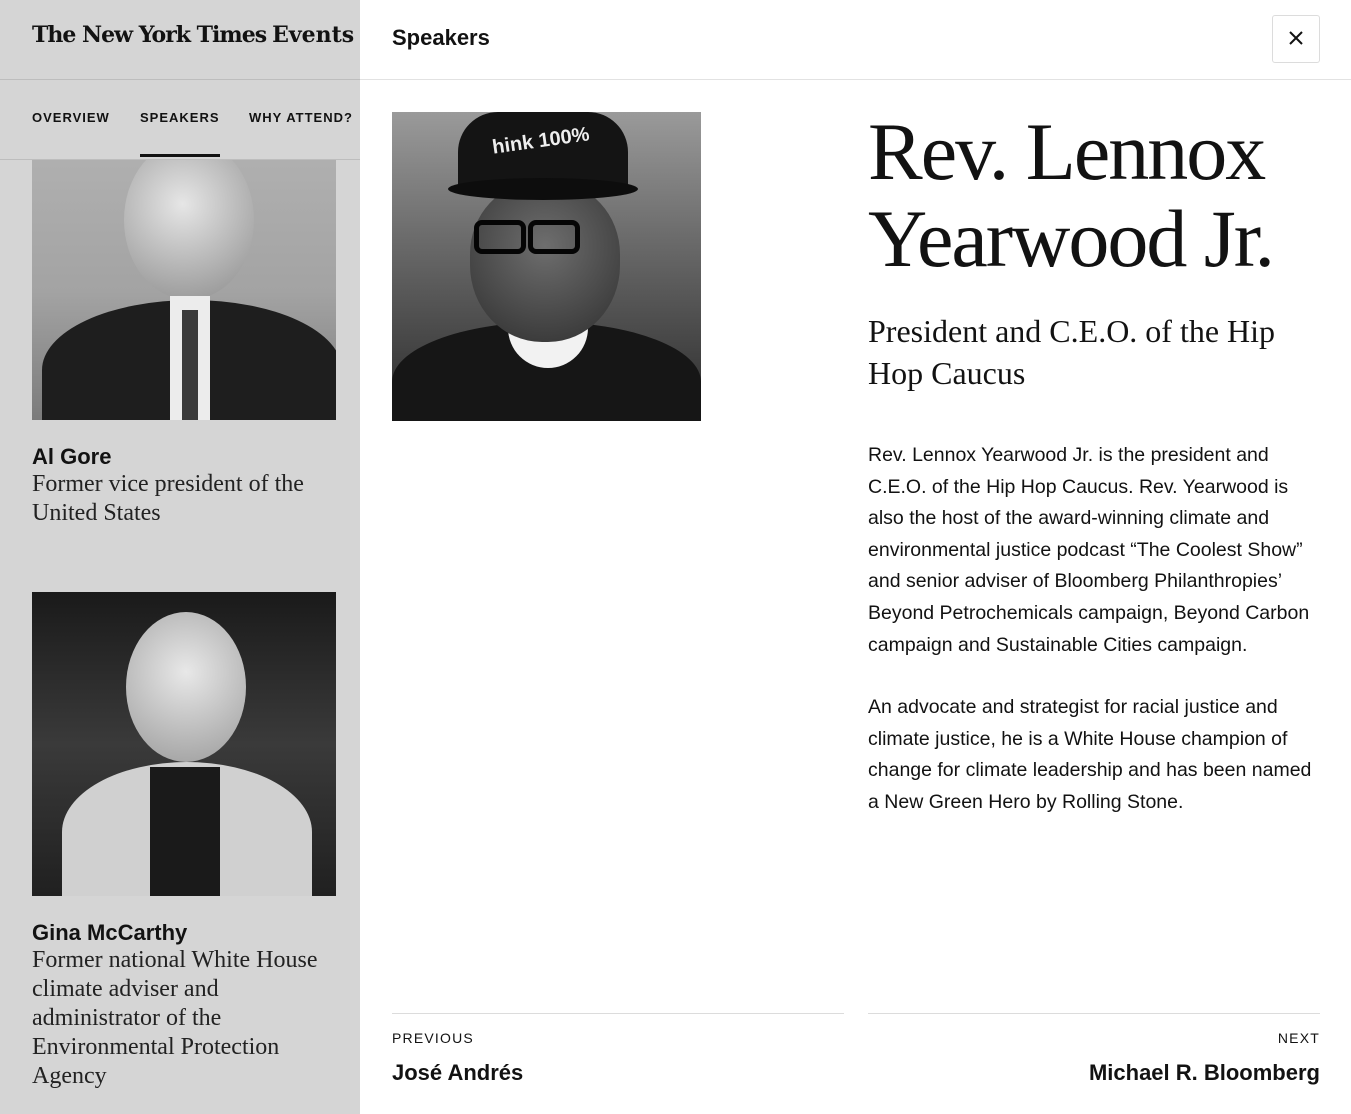 This screenshot has height=1114, width=1351. Describe the element at coordinates (180, 133) in the screenshot. I see `tab-speakers: SPEAKERS` at that location.